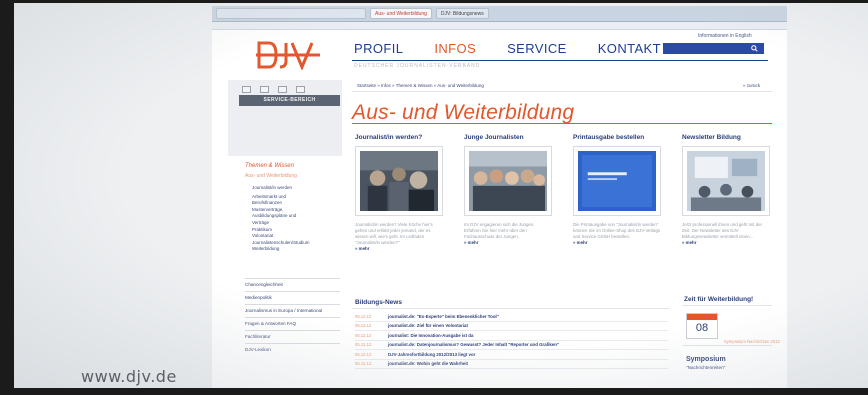 This screenshot has width=868, height=395. What do you see at coordinates (292, 323) in the screenshot?
I see `sidebar-main-item: Fragen & Antworten FAQ` at bounding box center [292, 323].